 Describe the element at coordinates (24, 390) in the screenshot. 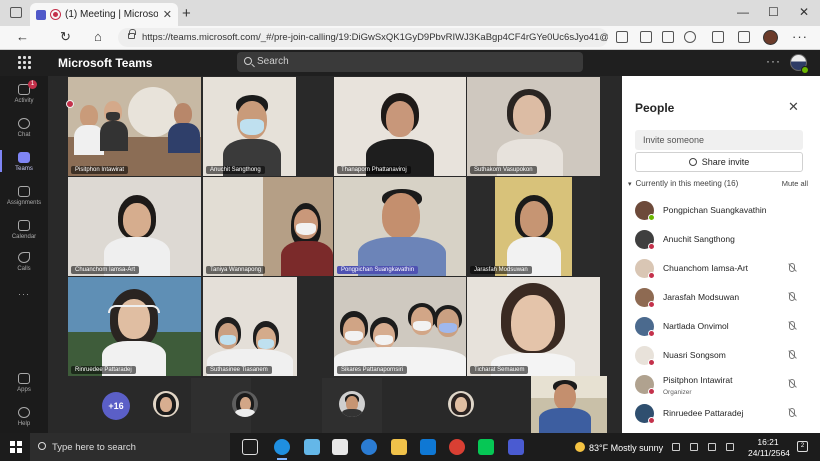

I see `rail-label: Apps` at that location.